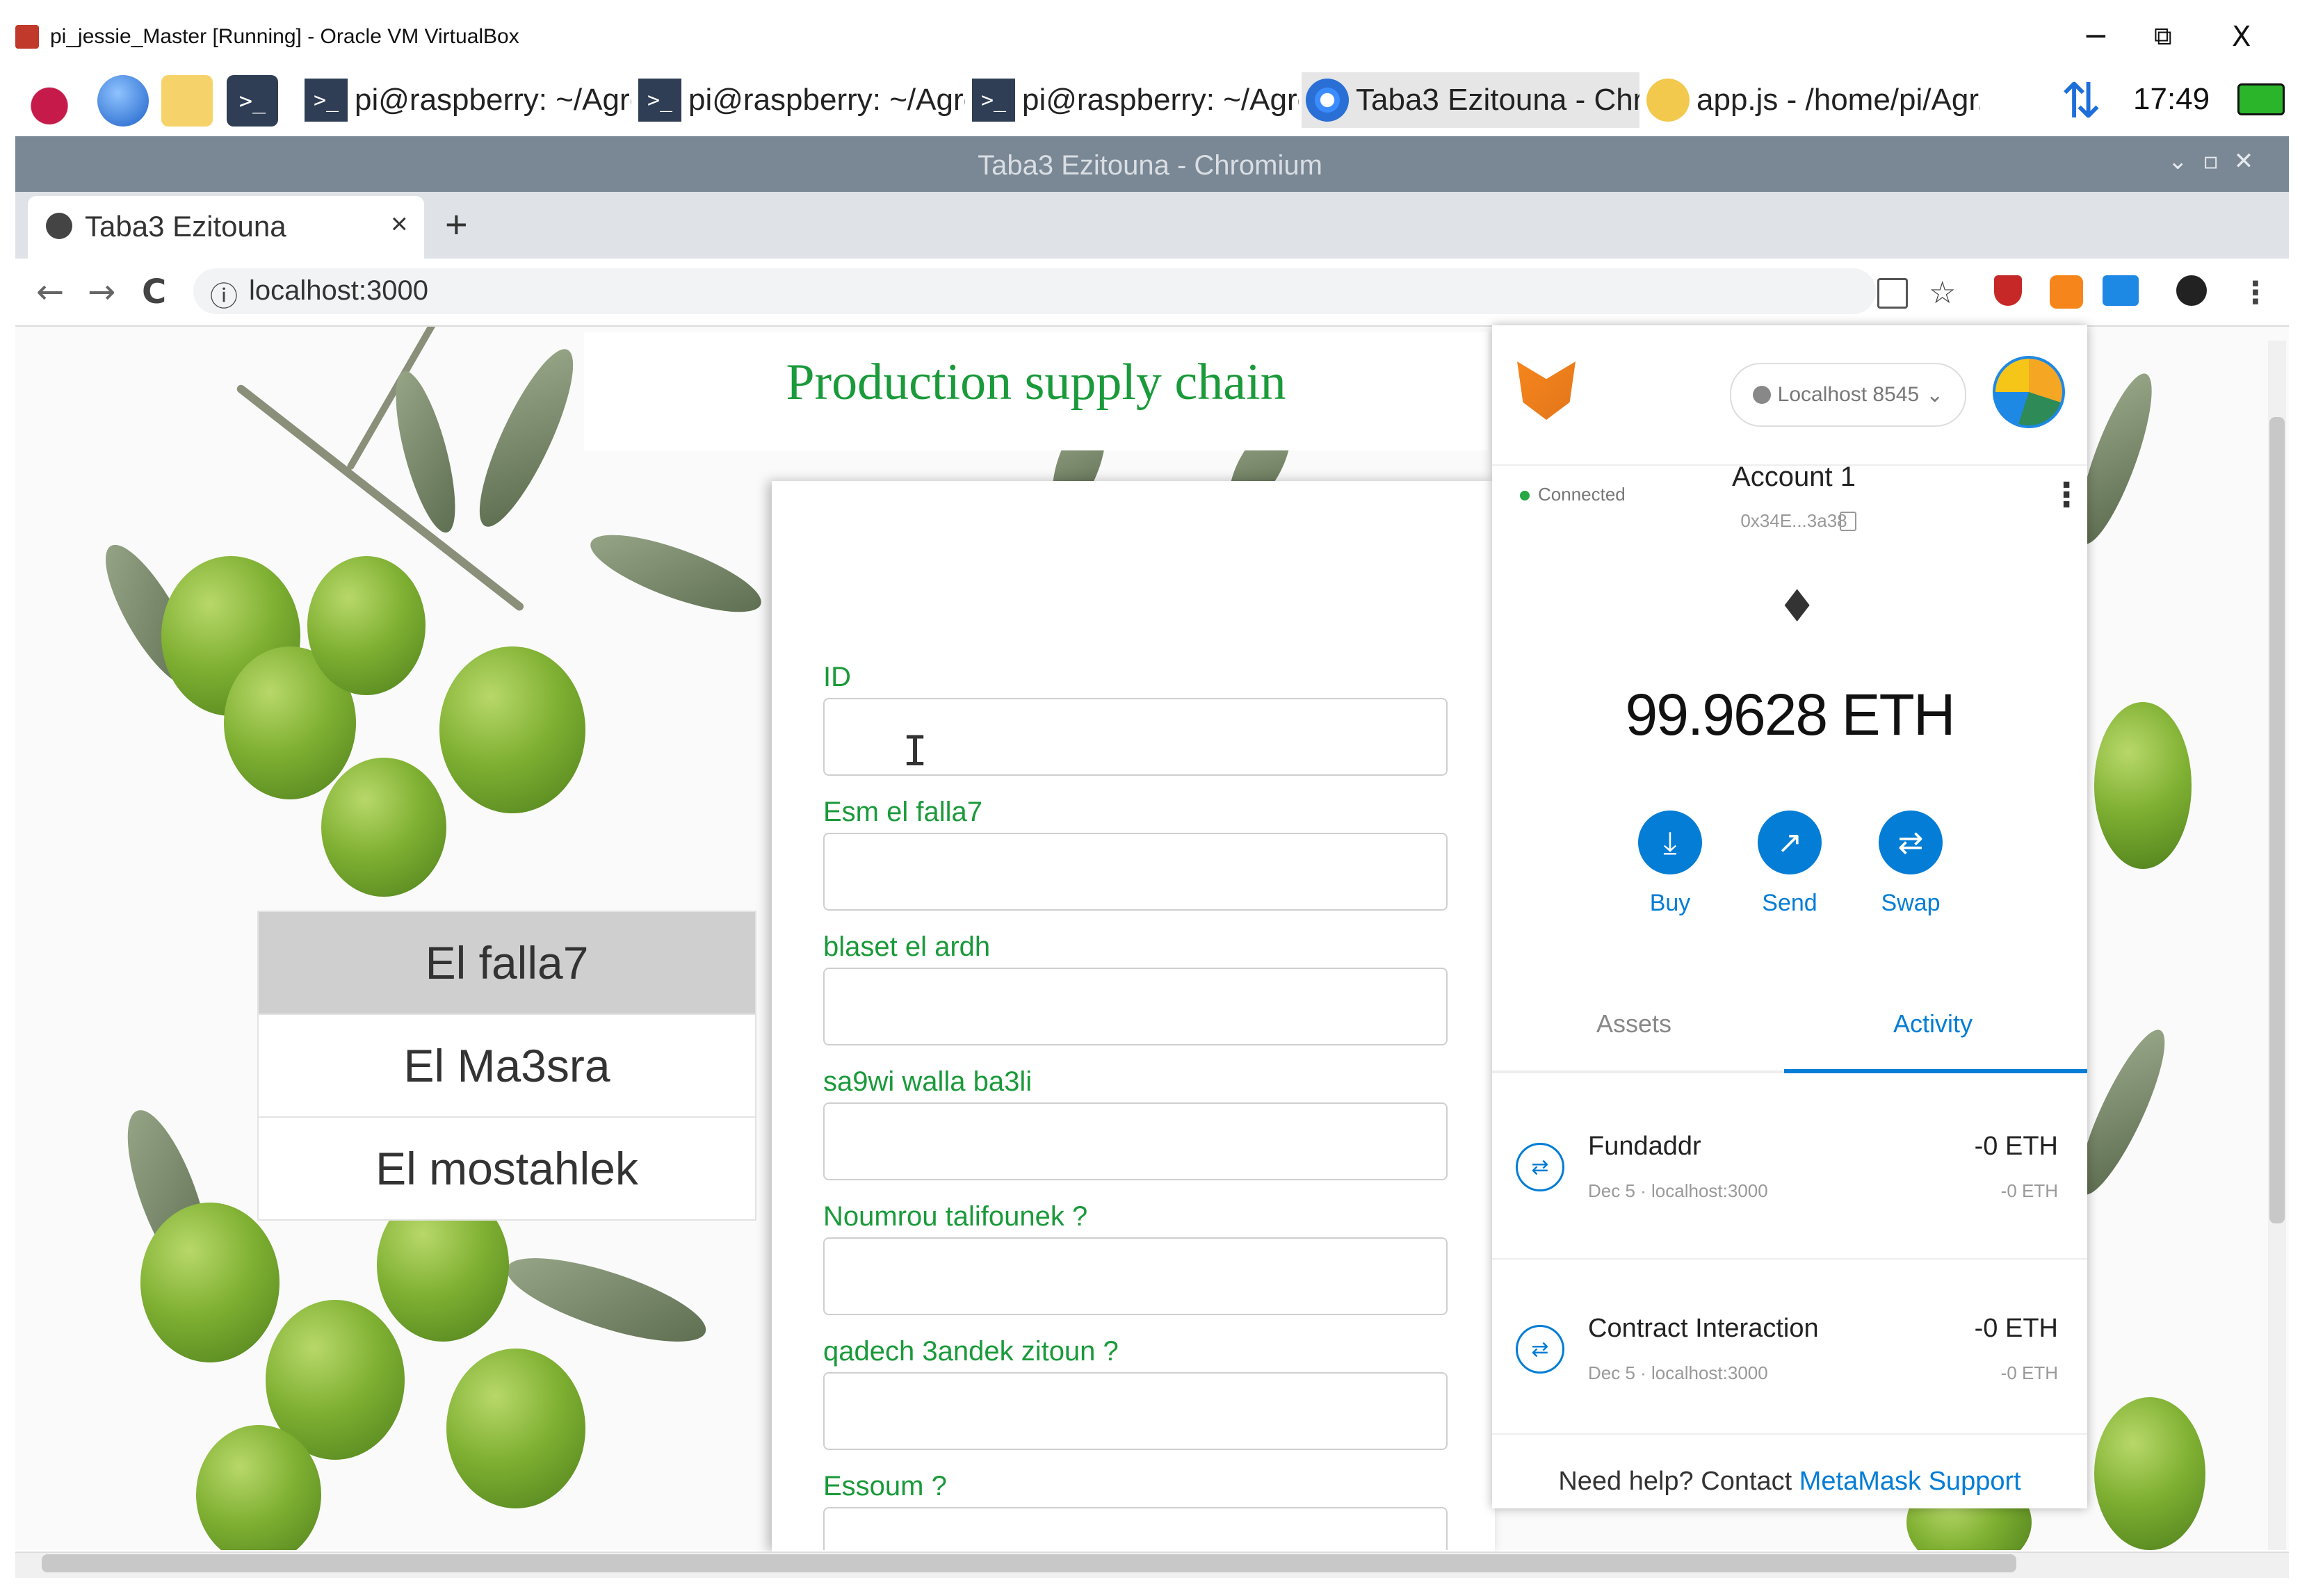  I want to click on chevron-down-icon: ⌄, so click(1935, 394).